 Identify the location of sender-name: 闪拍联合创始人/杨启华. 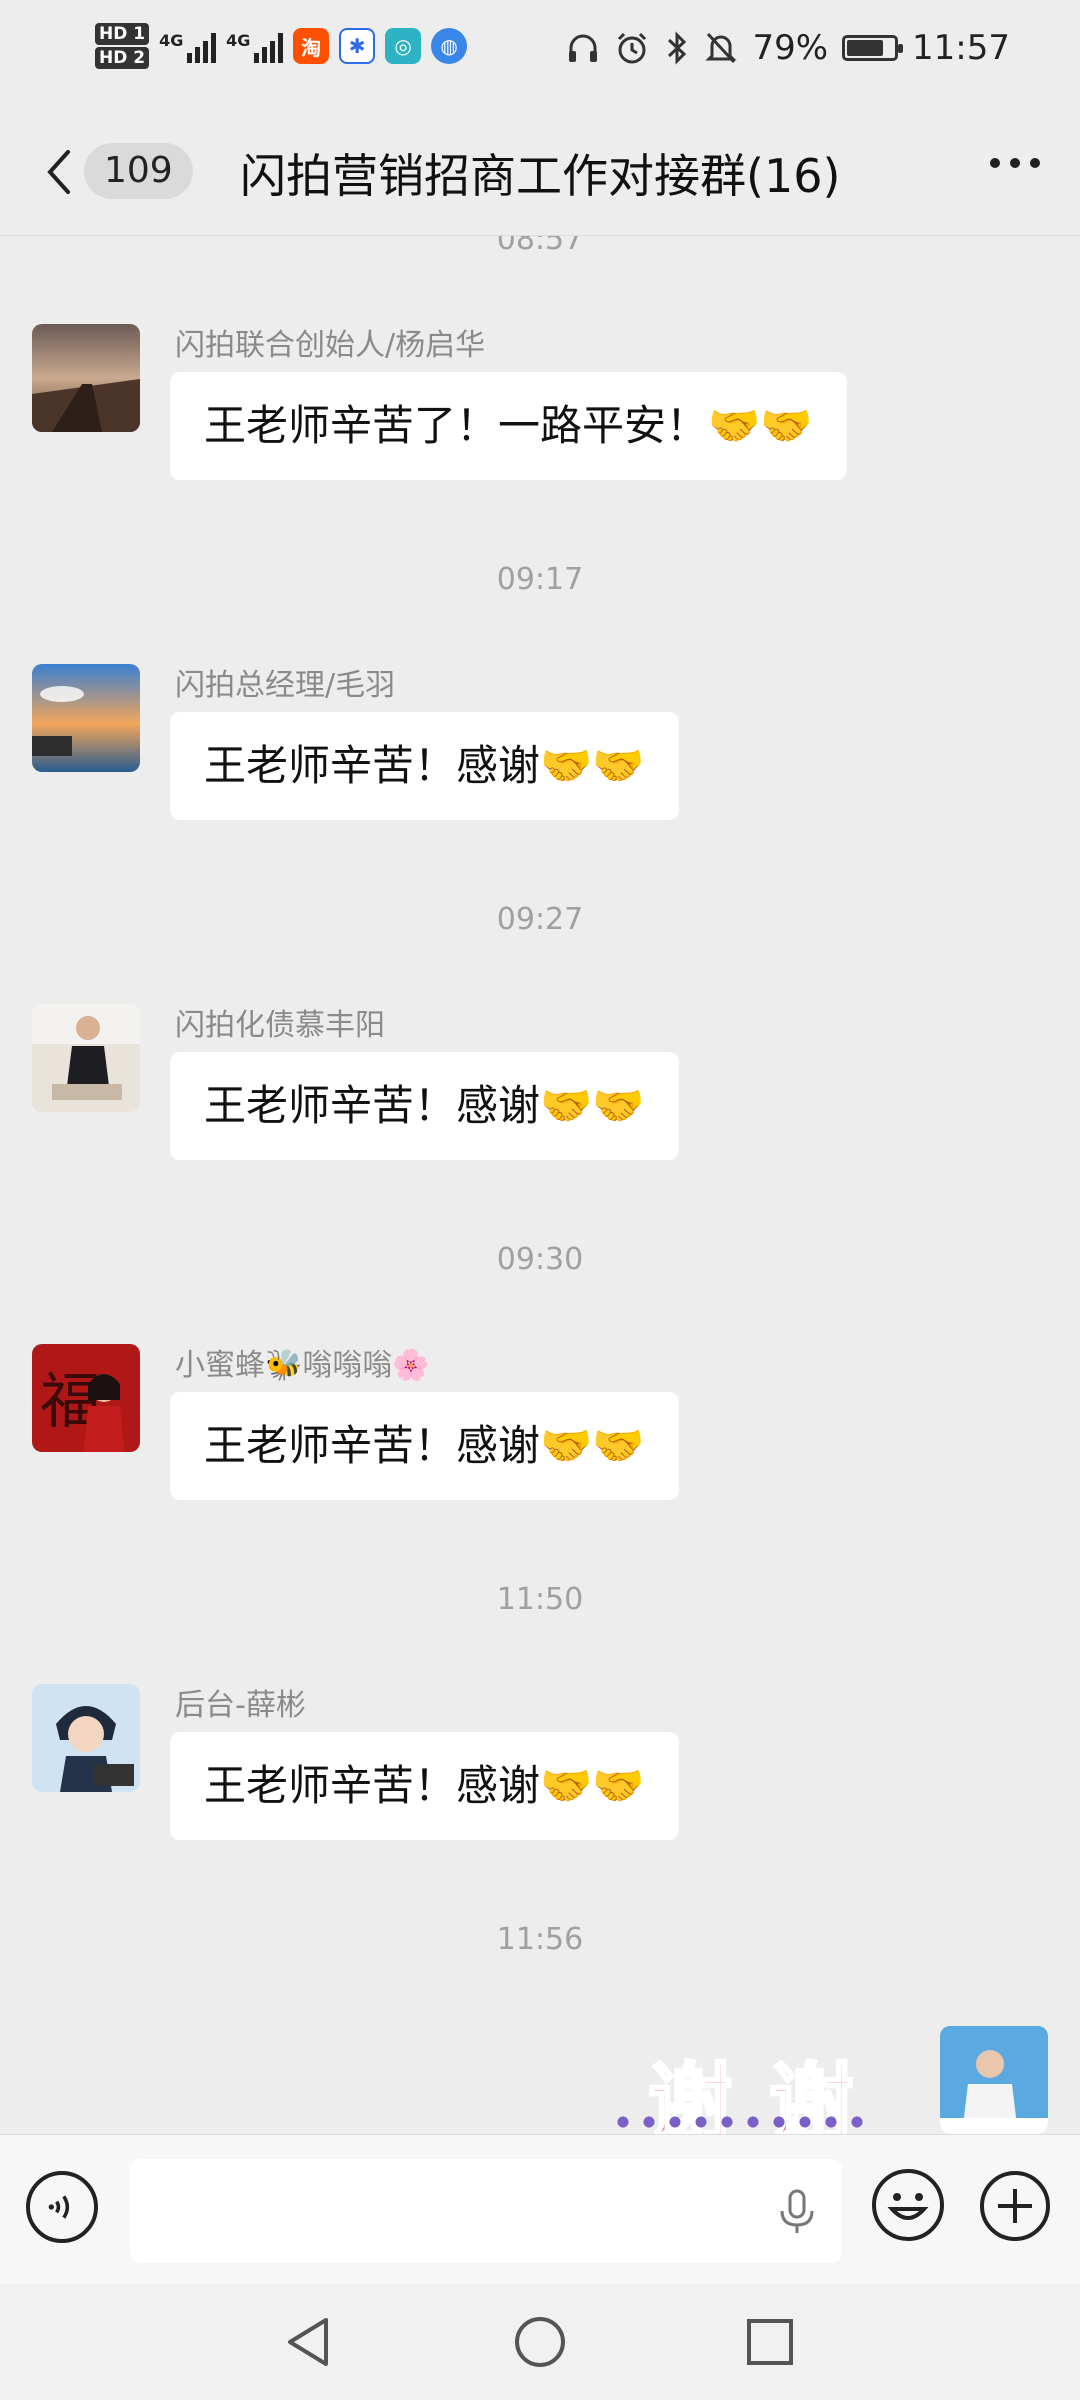
(330, 345).